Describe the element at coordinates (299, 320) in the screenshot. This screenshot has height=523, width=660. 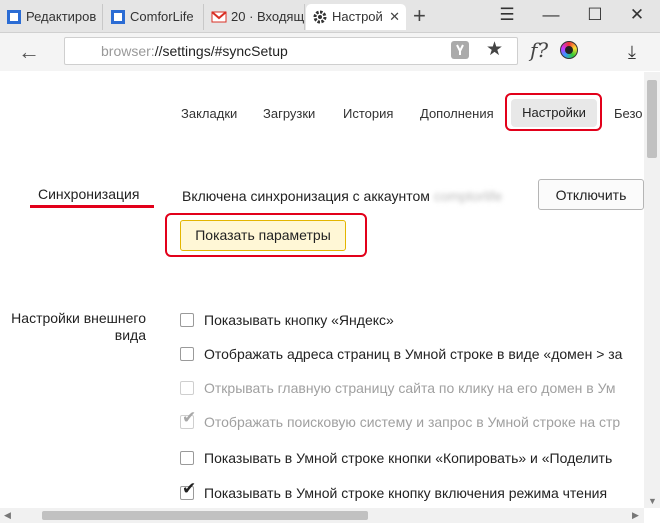
I see `option-label: Показывать кнопку «Яндекс»` at that location.